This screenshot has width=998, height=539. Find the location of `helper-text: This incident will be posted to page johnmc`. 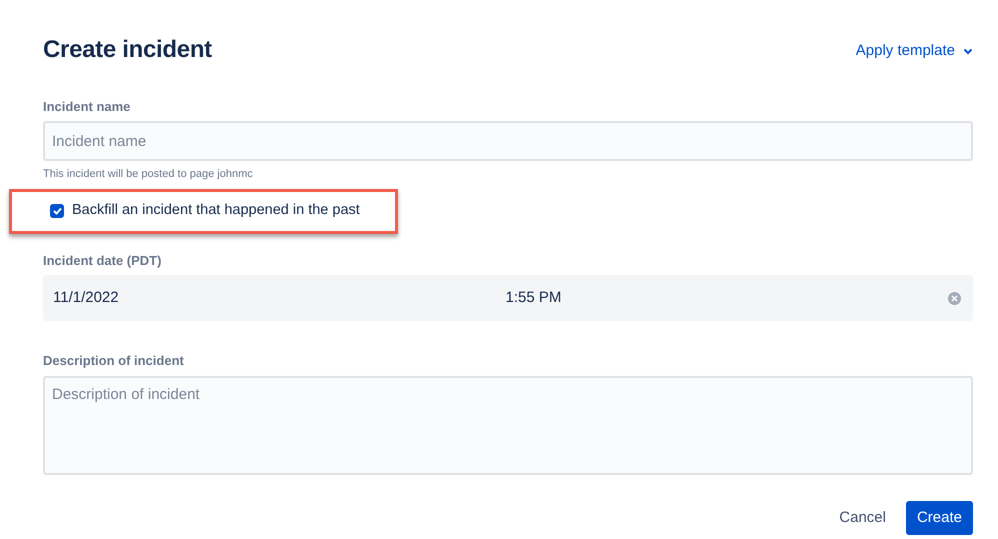

helper-text: This incident will be posted to page johnmc is located at coordinates (148, 174).